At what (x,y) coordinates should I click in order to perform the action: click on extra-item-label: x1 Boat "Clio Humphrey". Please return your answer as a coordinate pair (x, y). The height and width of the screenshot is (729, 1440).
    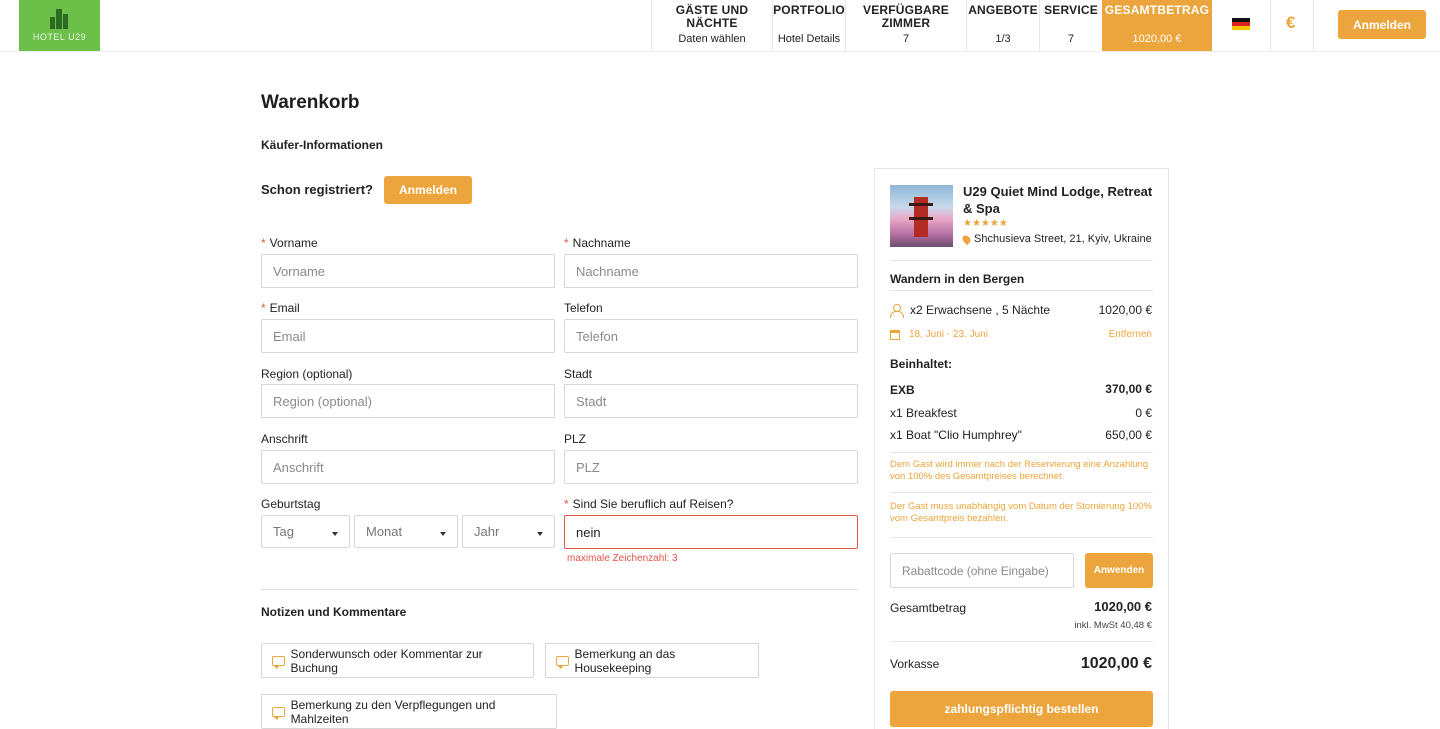
    Looking at the image, I should click on (956, 435).